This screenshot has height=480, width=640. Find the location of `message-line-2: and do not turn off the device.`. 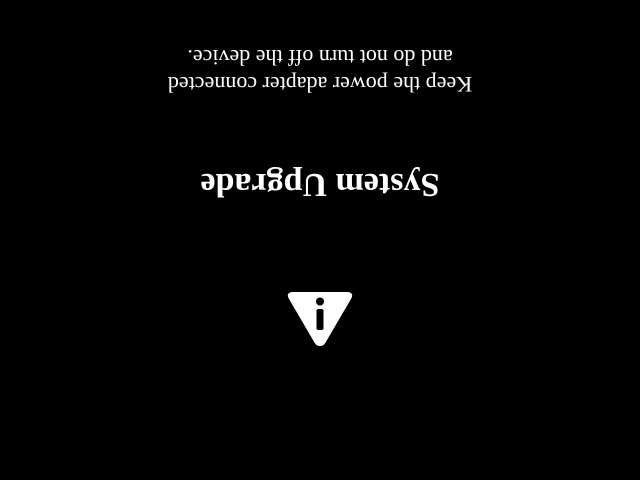

message-line-2: and do not turn off the device. is located at coordinates (320, 57).